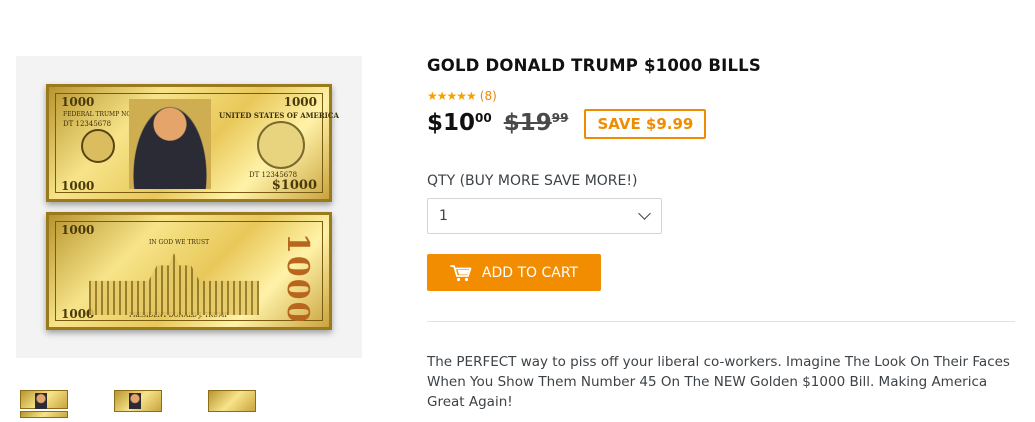 The image size is (1035, 422). Describe the element at coordinates (170, 144) in the screenshot. I see `bill-front-portrait` at that location.